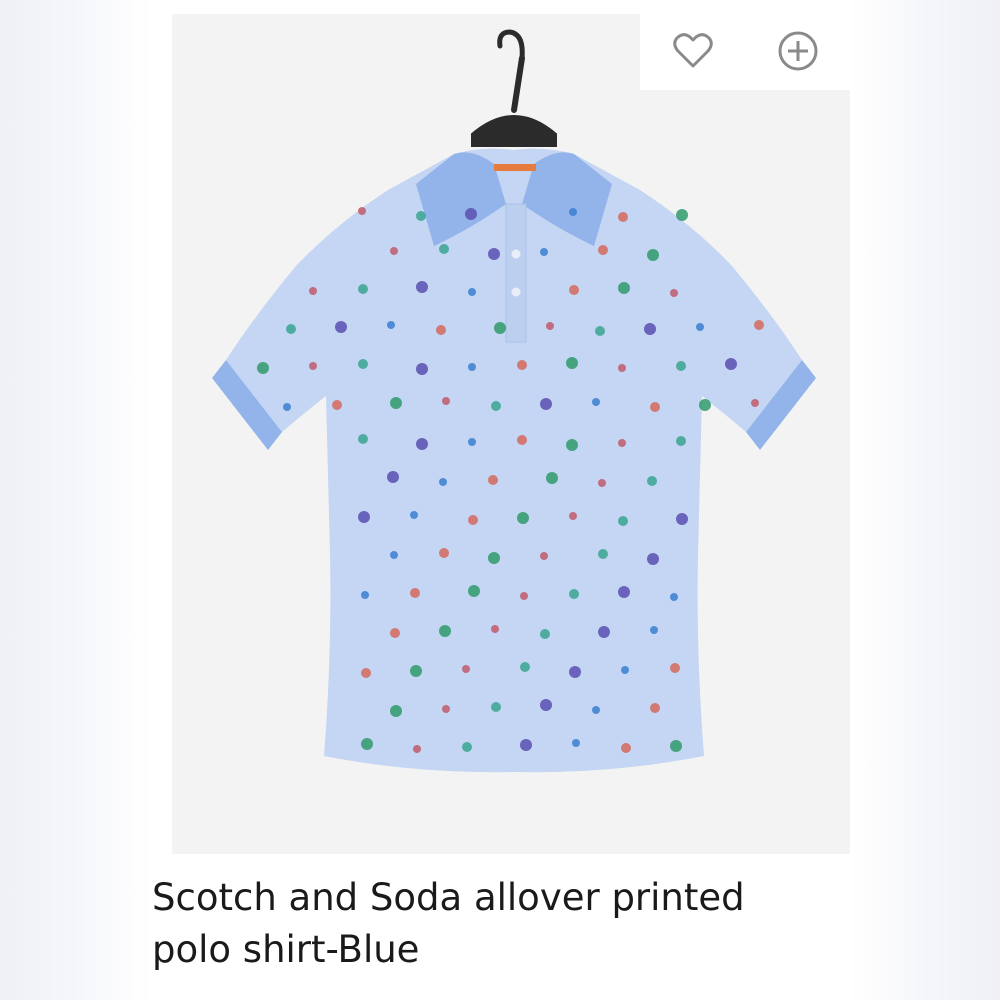 Image resolution: width=1000 pixels, height=1000 pixels. What do you see at coordinates (516, 273) in the screenshot?
I see `placket` at bounding box center [516, 273].